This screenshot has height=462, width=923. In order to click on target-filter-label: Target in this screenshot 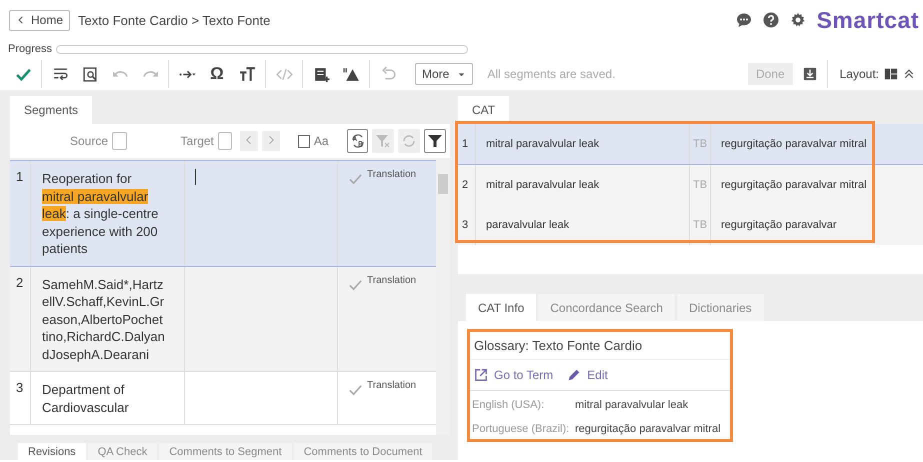, I will do `click(197, 141)`.